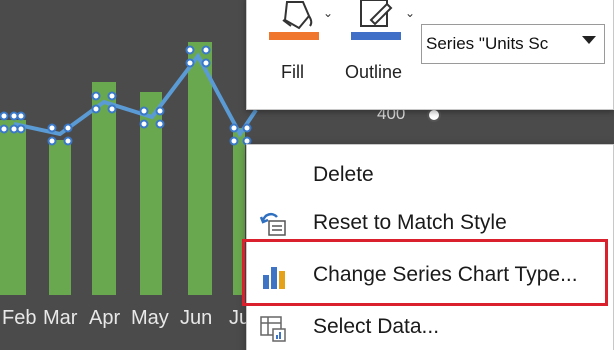 The height and width of the screenshot is (350, 614). Describe the element at coordinates (272, 224) in the screenshot. I see `reset-style-icon` at that location.